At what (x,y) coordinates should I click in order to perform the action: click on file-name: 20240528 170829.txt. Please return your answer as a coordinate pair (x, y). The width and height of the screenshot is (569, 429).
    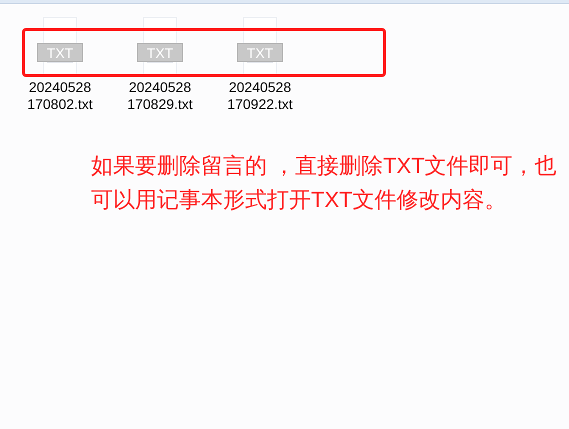
    Looking at the image, I should click on (160, 96).